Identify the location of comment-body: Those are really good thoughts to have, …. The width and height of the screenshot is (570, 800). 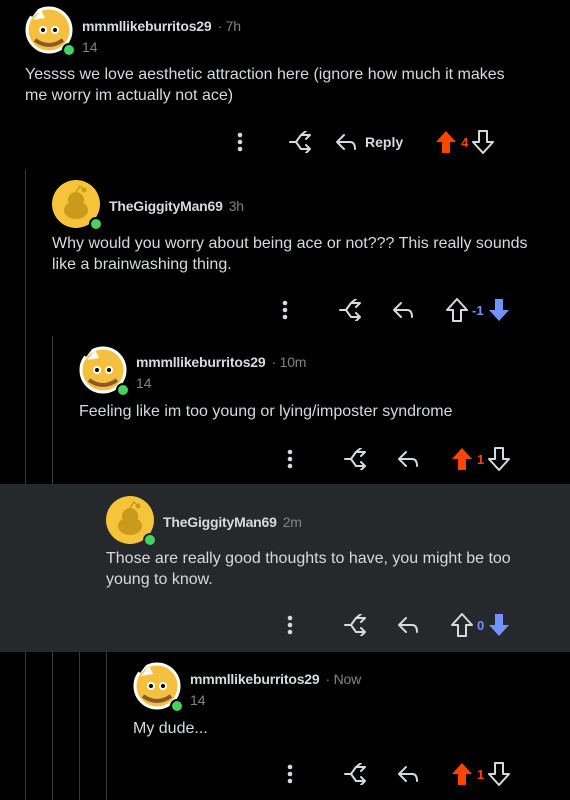
(308, 569).